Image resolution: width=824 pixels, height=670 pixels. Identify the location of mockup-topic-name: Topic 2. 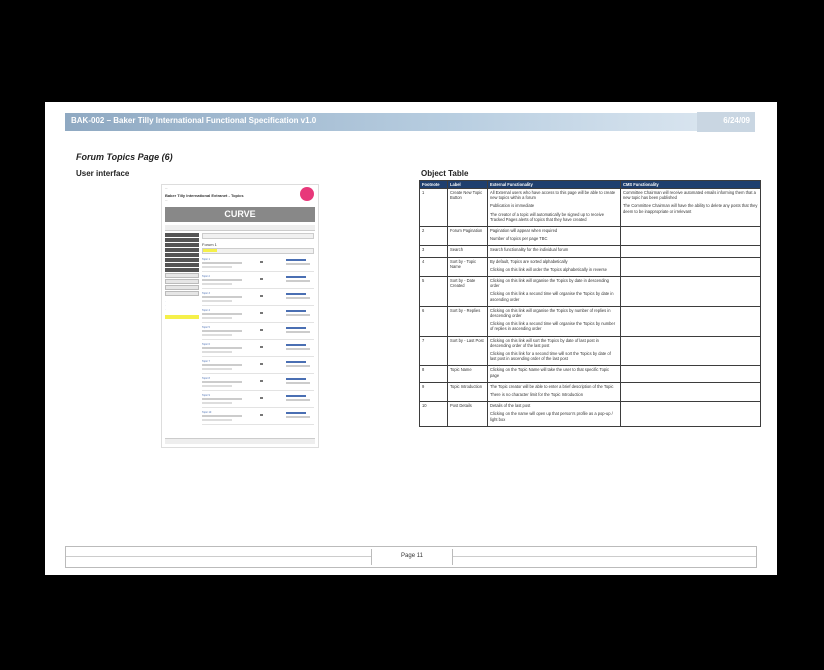
(206, 276).